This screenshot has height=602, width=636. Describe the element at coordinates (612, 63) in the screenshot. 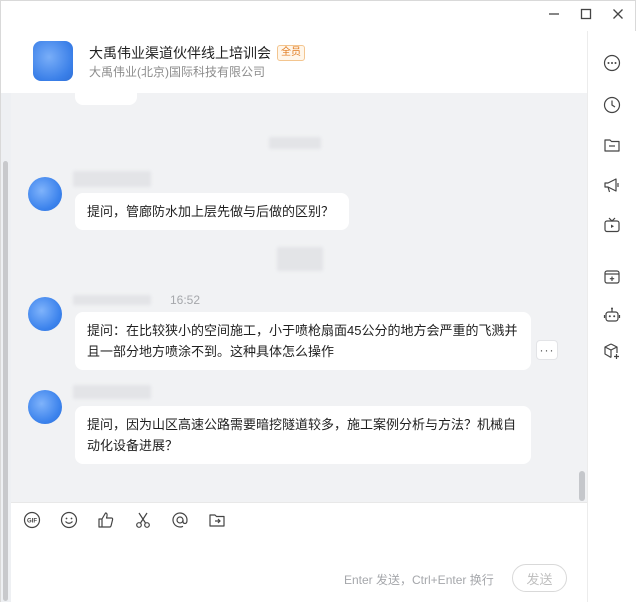

I see `more-icon` at that location.